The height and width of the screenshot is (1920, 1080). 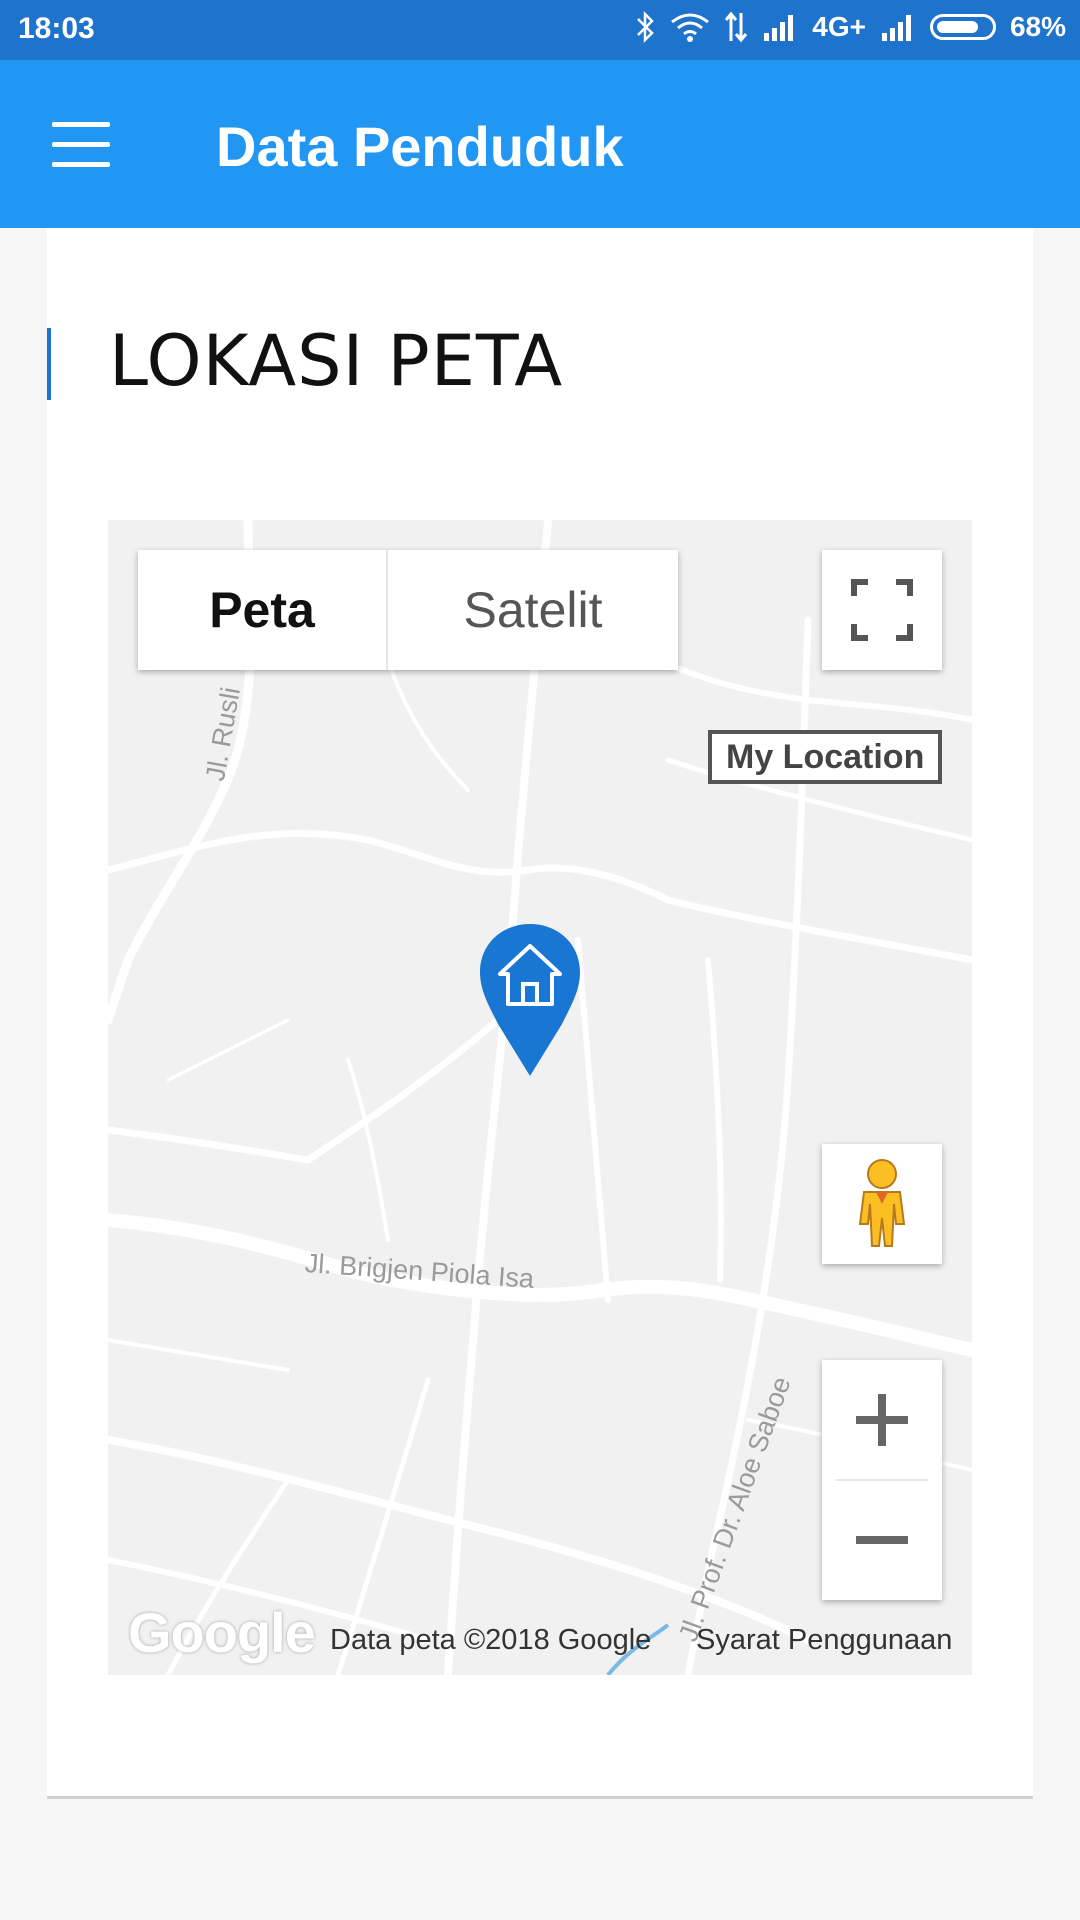 What do you see at coordinates (646, 27) in the screenshot?
I see `bluetooth-icon` at bounding box center [646, 27].